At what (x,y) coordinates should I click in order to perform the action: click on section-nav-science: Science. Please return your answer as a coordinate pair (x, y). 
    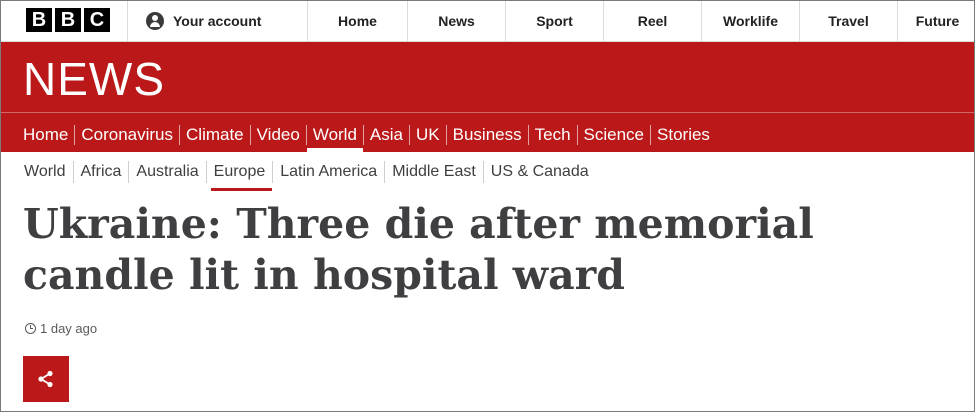
    Looking at the image, I should click on (614, 135).